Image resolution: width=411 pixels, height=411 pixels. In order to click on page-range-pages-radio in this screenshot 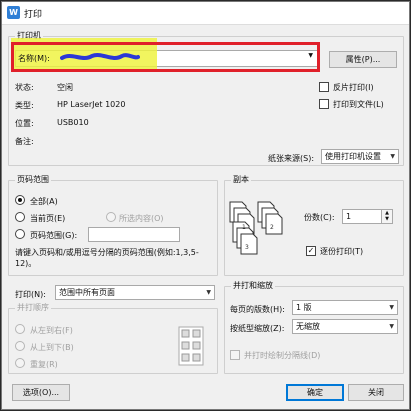, I will do `click(20, 234)`.